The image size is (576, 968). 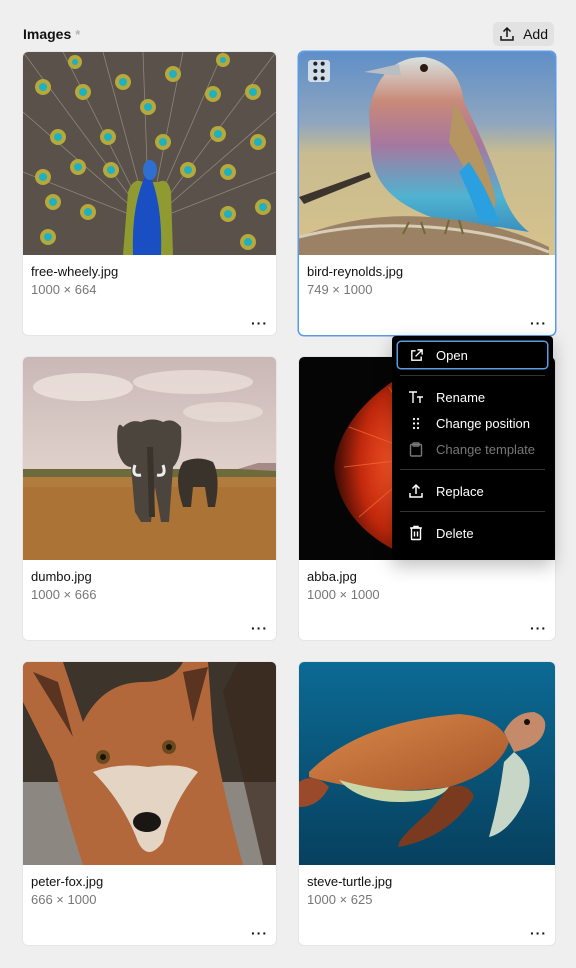 I want to click on menu-item-rename: Rename, so click(x=472, y=397).